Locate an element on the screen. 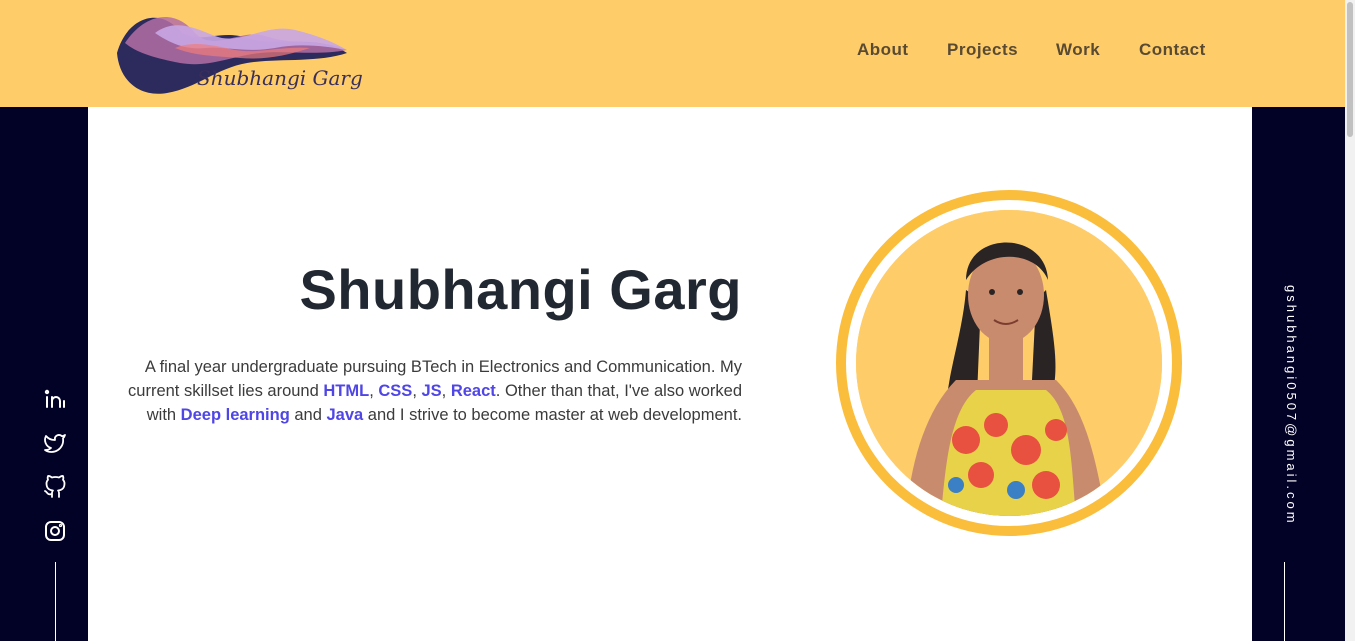 The height and width of the screenshot is (641, 1355). skill-react: React is located at coordinates (473, 391).